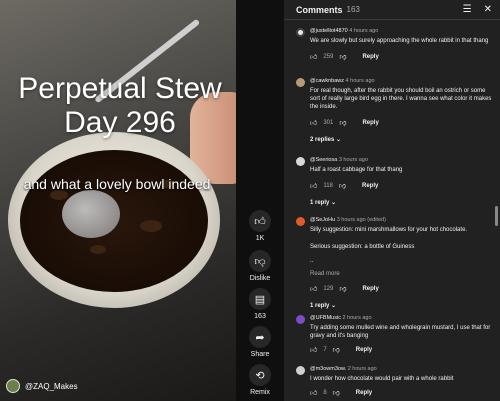 The image size is (500, 401). Describe the element at coordinates (117, 184) in the screenshot. I see `video-caption: and what a lovely bowl indeed` at that location.